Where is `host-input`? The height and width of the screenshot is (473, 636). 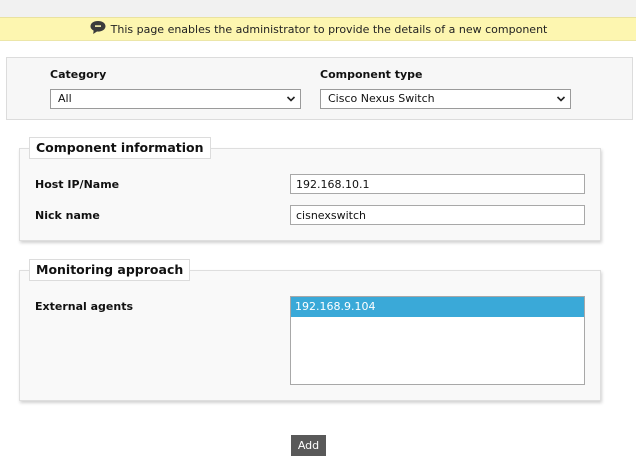
host-input is located at coordinates (437, 184).